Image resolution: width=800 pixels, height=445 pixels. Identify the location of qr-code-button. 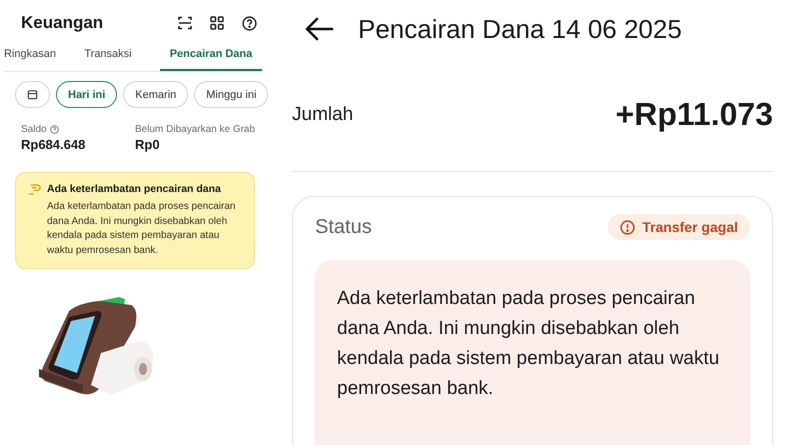
(217, 23).